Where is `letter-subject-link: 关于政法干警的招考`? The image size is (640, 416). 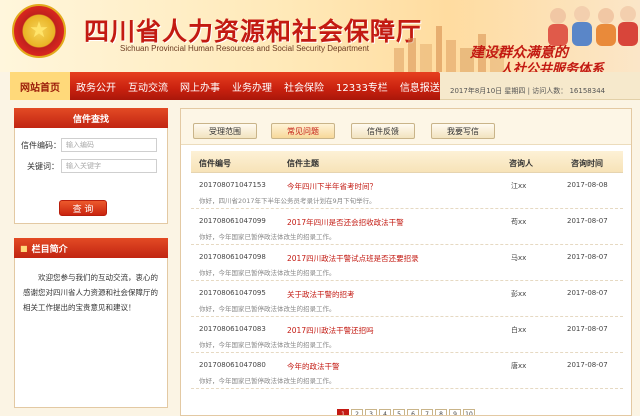
letter-subject-link: 关于政法干警的招考 is located at coordinates (321, 294).